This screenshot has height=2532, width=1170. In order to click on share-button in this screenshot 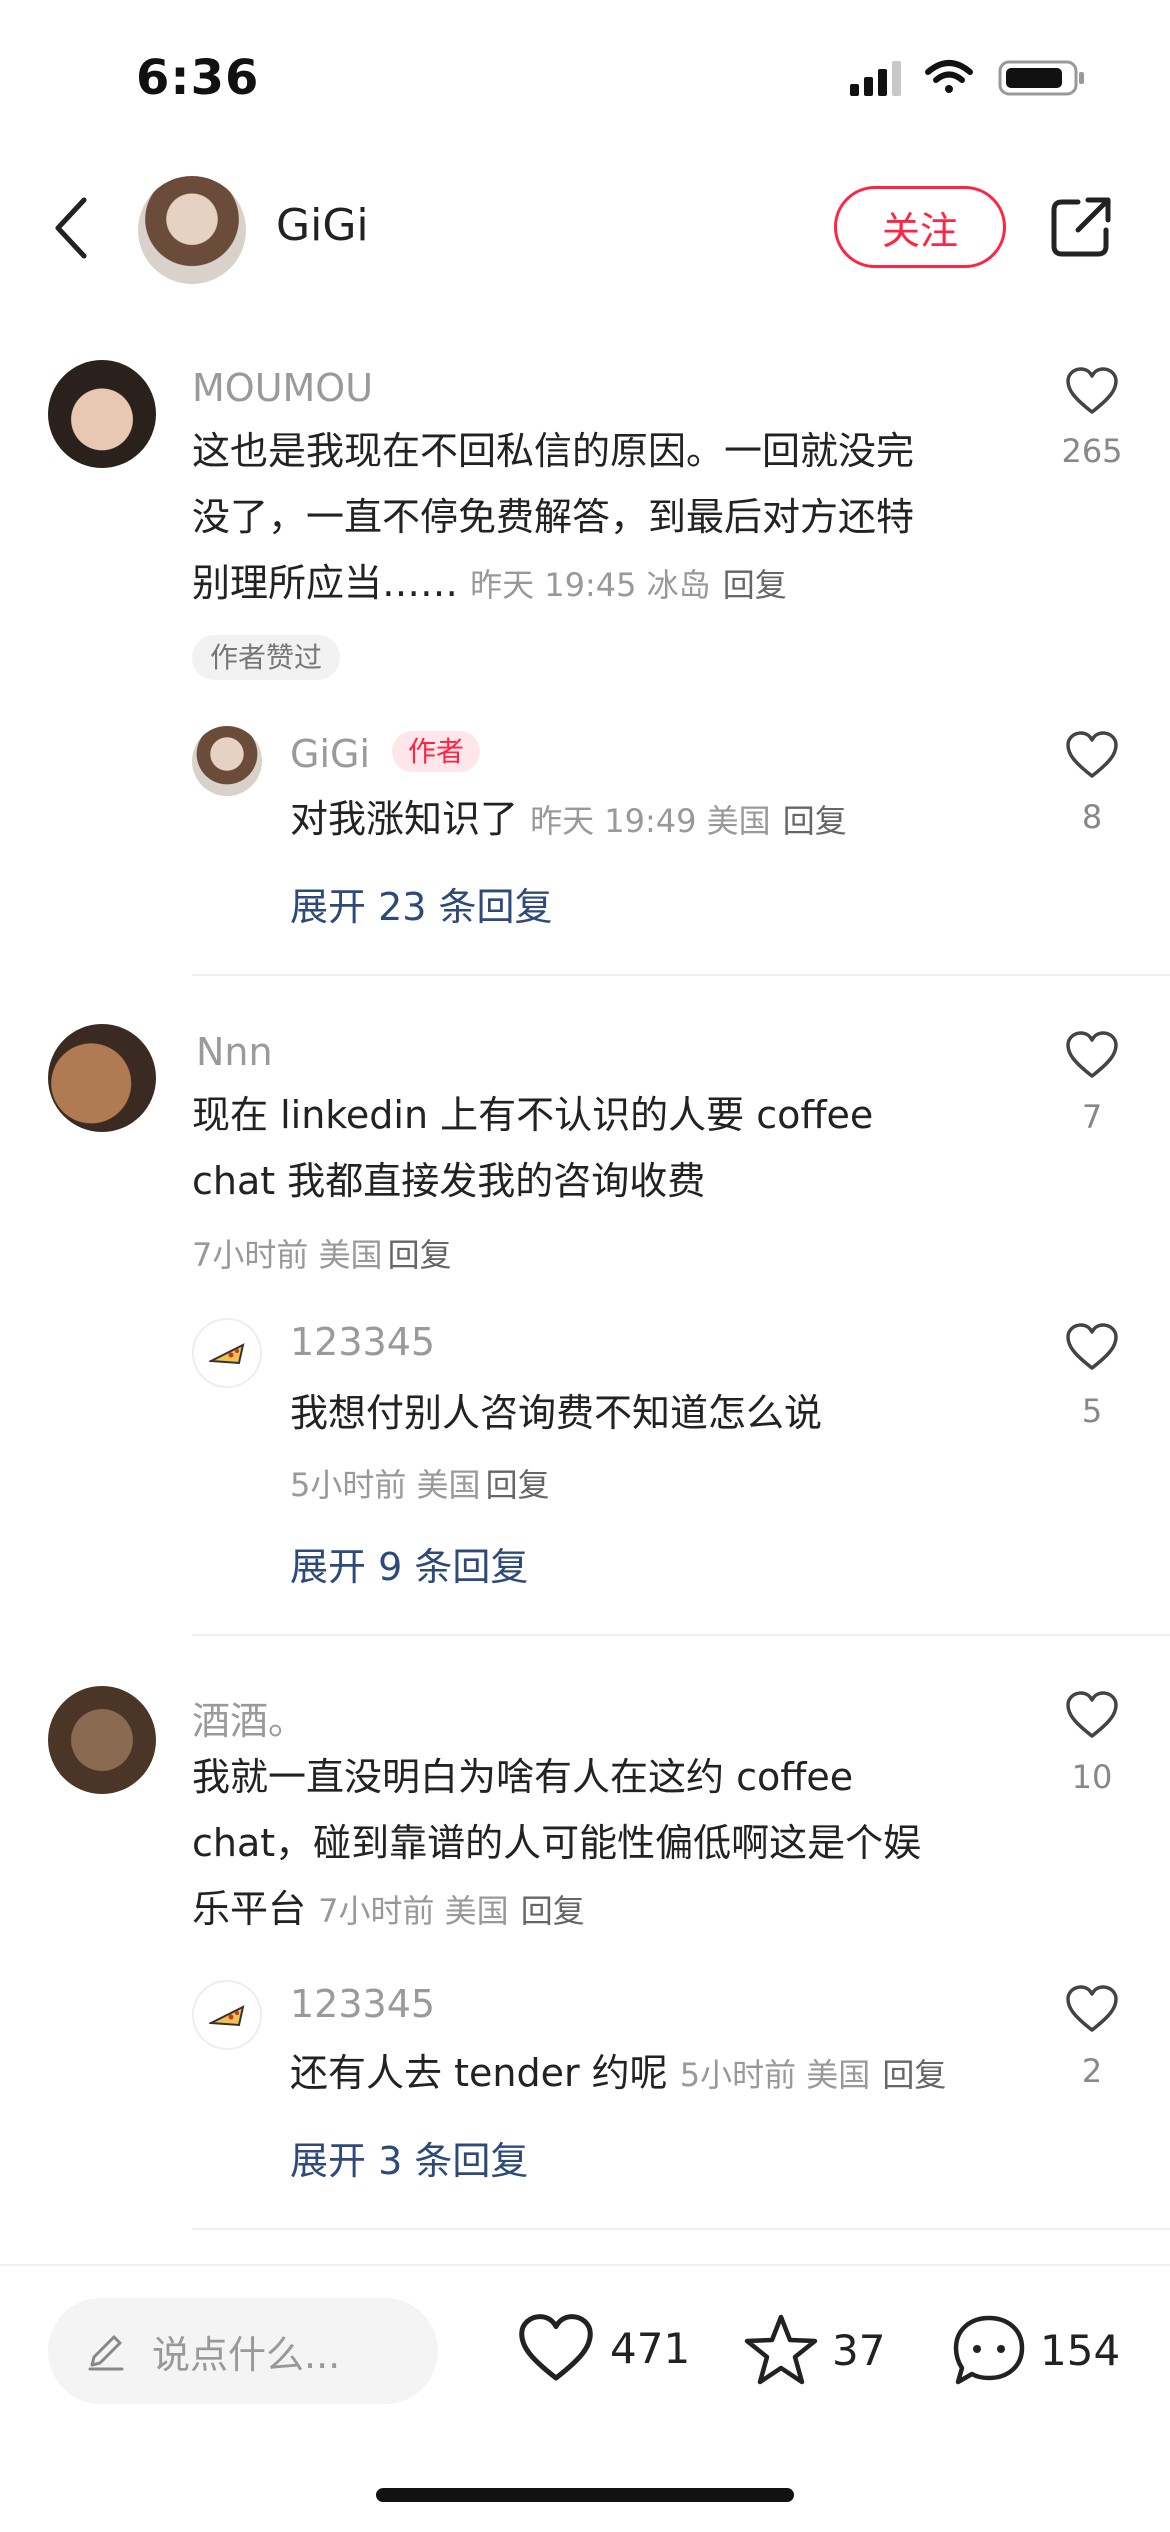, I will do `click(1081, 227)`.